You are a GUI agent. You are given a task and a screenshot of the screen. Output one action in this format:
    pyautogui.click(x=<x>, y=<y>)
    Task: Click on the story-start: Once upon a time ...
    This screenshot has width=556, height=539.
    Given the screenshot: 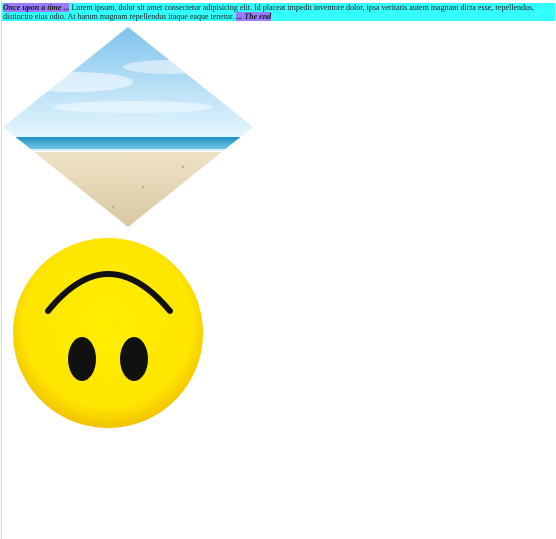 What is the action you would take?
    pyautogui.click(x=36, y=7)
    